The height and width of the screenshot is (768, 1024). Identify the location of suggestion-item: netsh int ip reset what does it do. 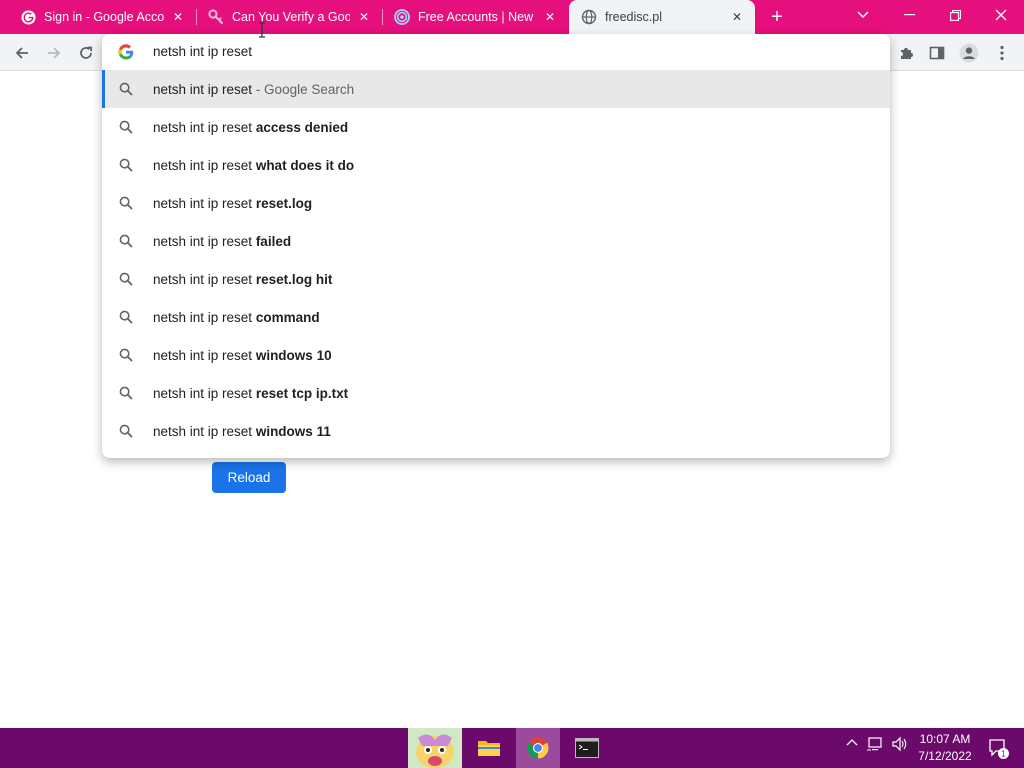
(496, 165).